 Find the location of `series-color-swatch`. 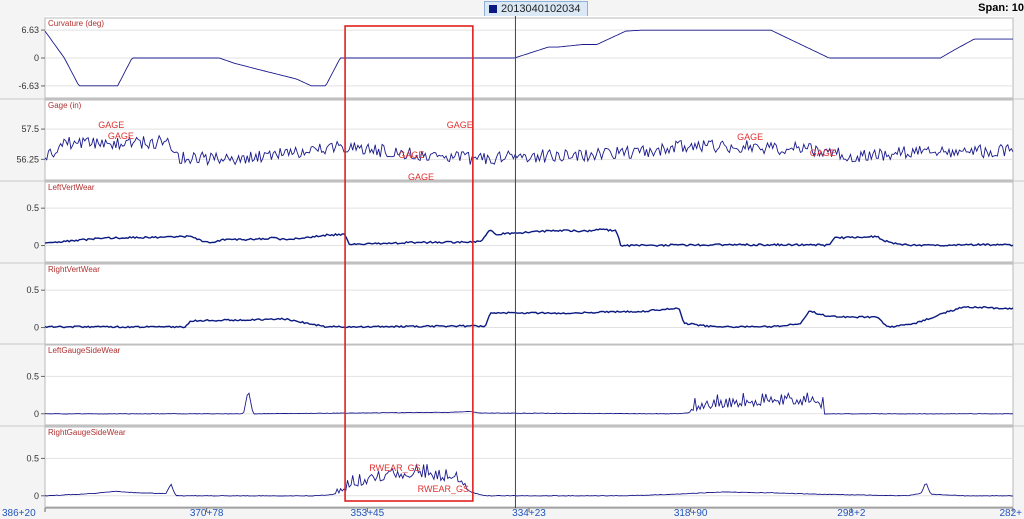

series-color-swatch is located at coordinates (493, 9).